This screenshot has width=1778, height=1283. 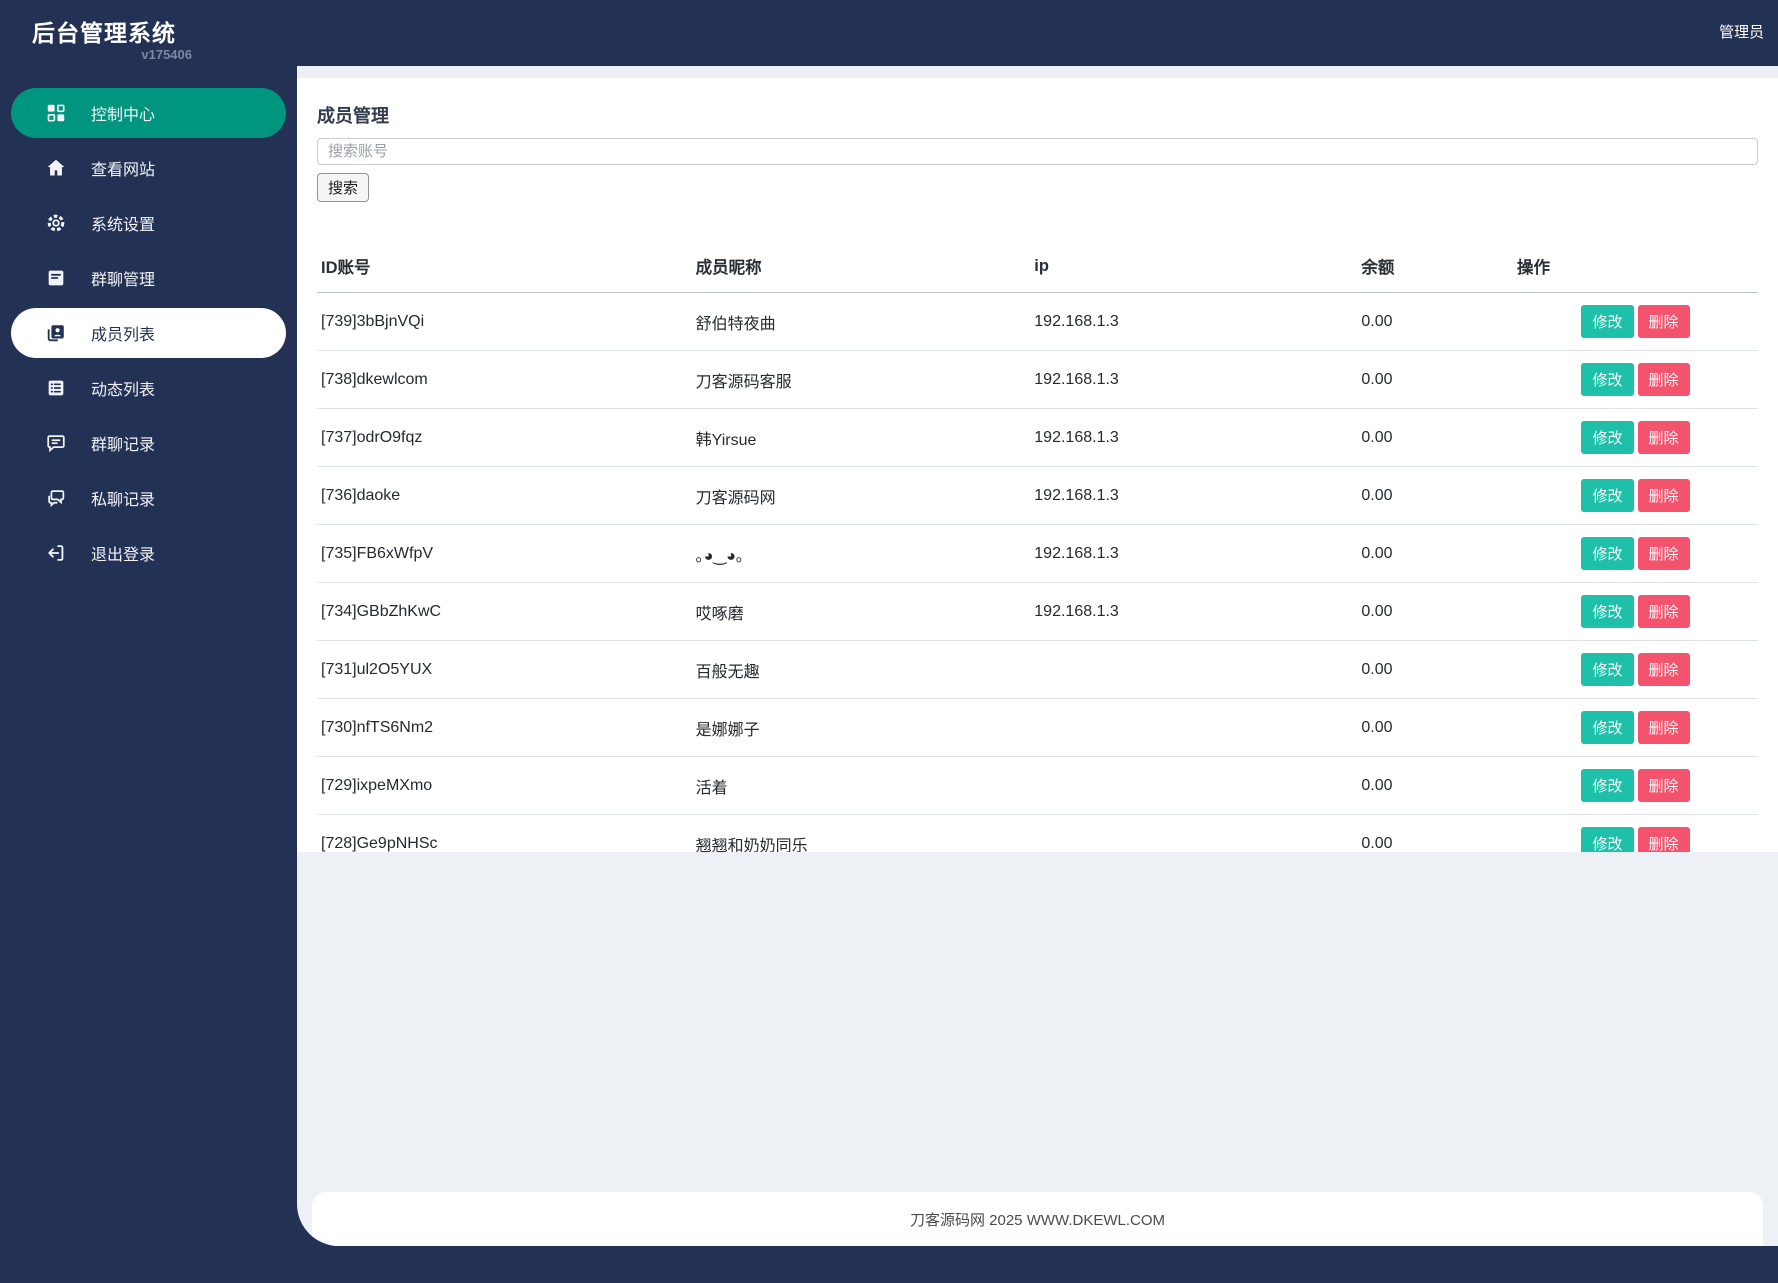 I want to click on admin-user-menu: 管理员, so click(x=1741, y=31).